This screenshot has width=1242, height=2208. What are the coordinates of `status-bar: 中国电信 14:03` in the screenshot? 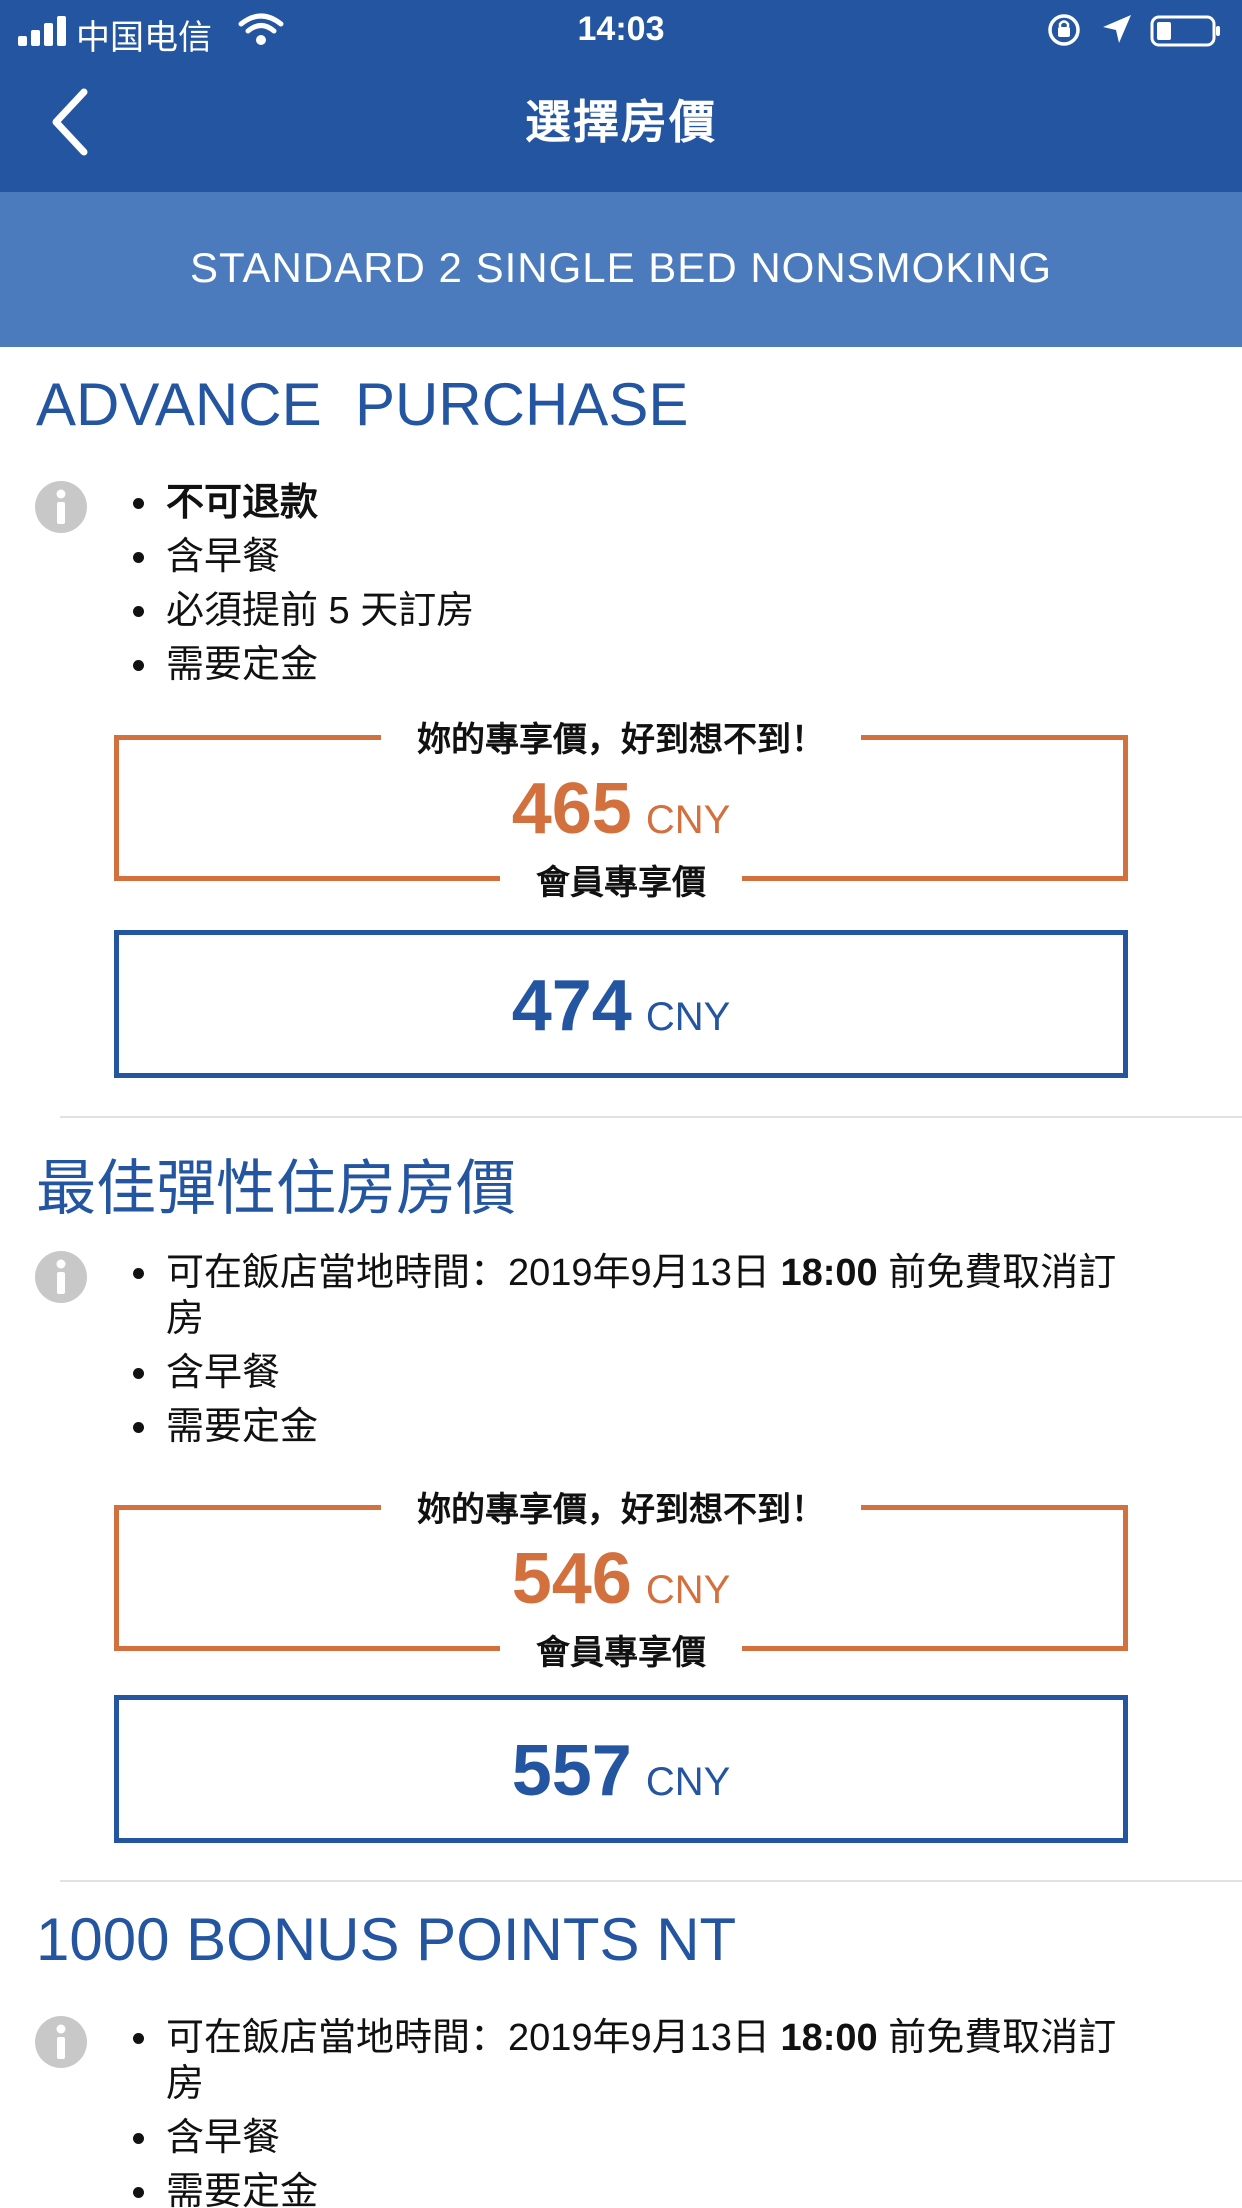 It's located at (621, 31).